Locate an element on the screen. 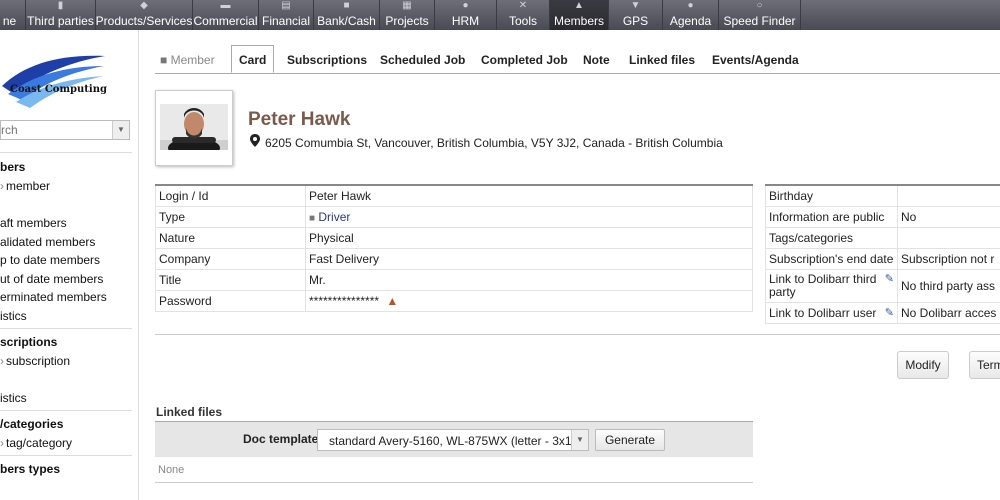  table-row: Type ■ Driver is located at coordinates (454, 217).